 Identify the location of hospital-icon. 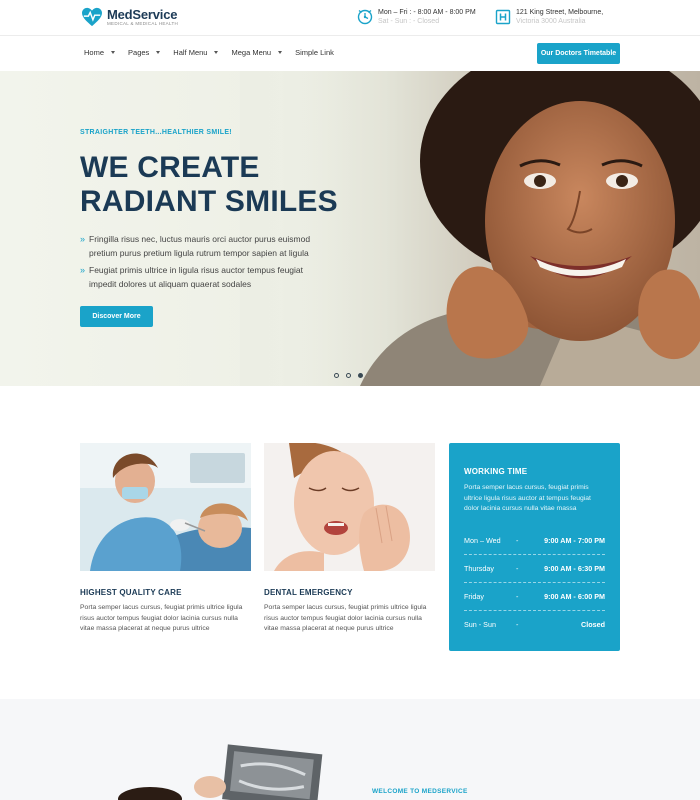
(503, 17).